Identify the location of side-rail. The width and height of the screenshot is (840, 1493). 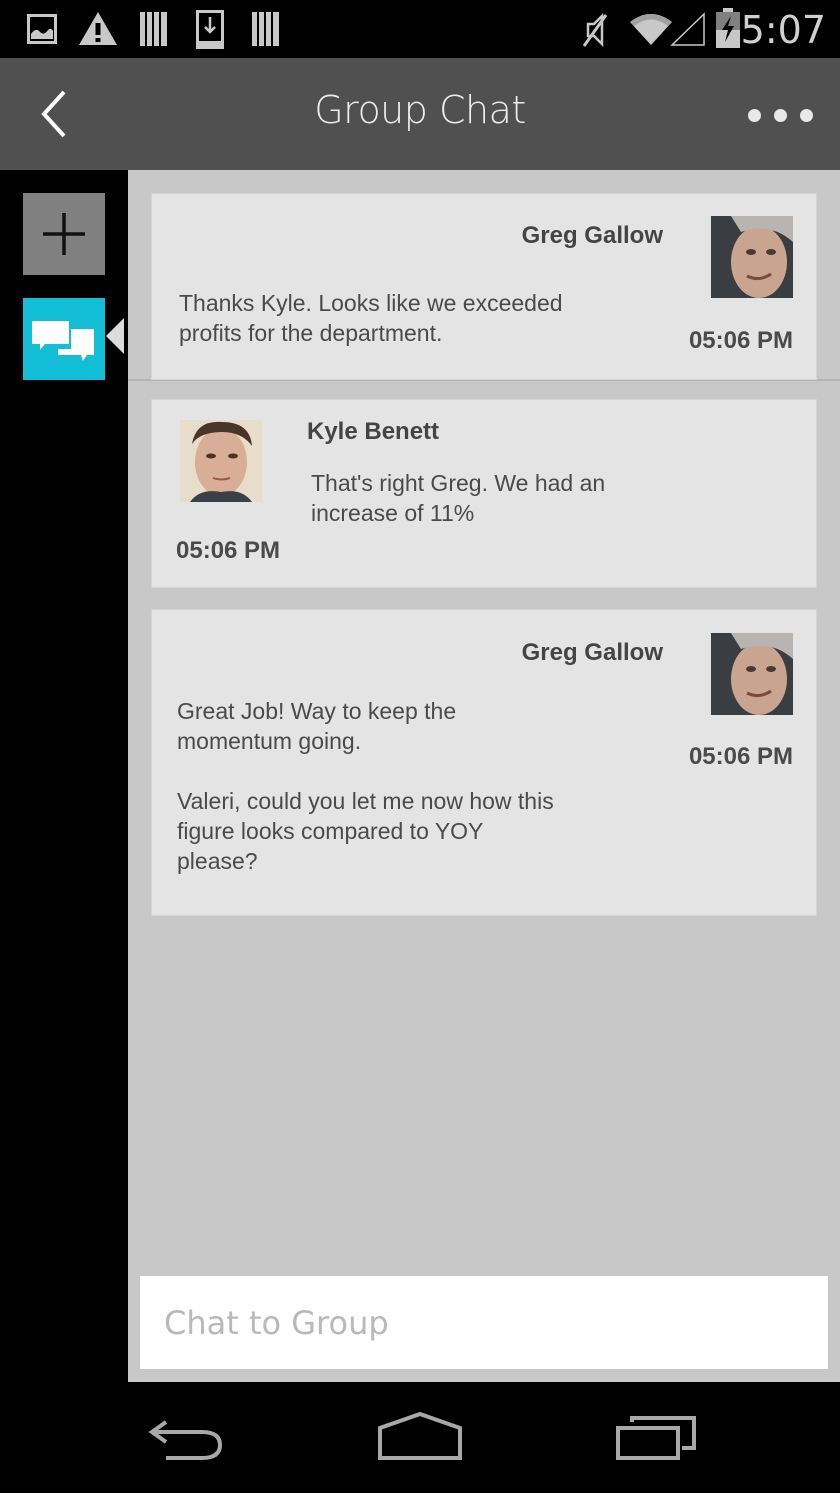
(64, 776).